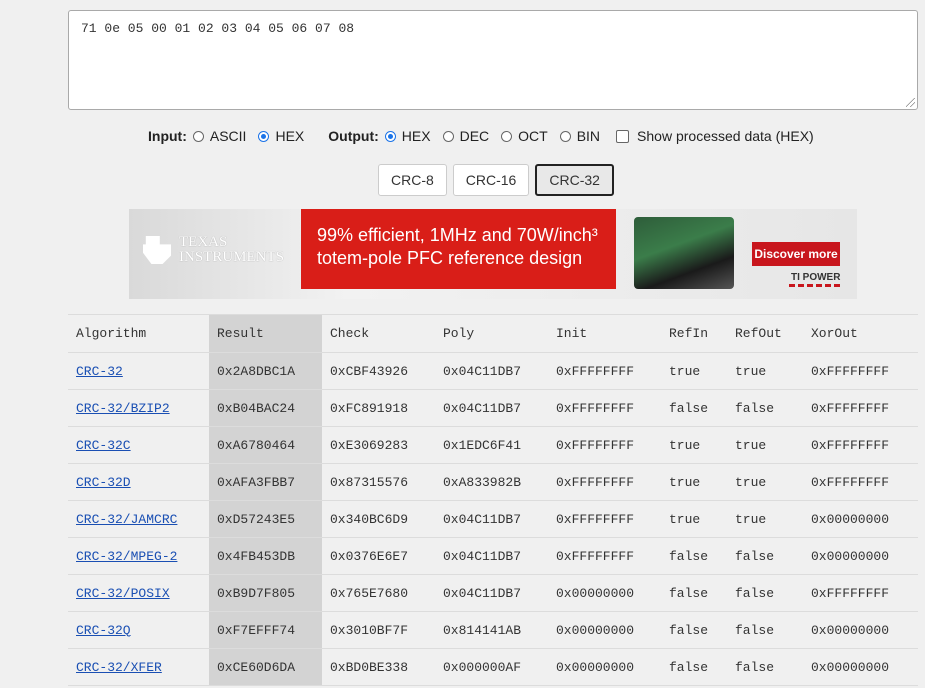 The height and width of the screenshot is (688, 925). I want to click on output-hex-radio, so click(390, 136).